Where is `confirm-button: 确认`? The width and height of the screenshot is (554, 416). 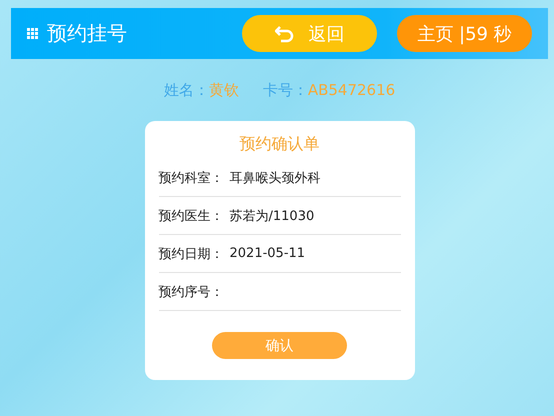
confirm-button: 确认 is located at coordinates (279, 345).